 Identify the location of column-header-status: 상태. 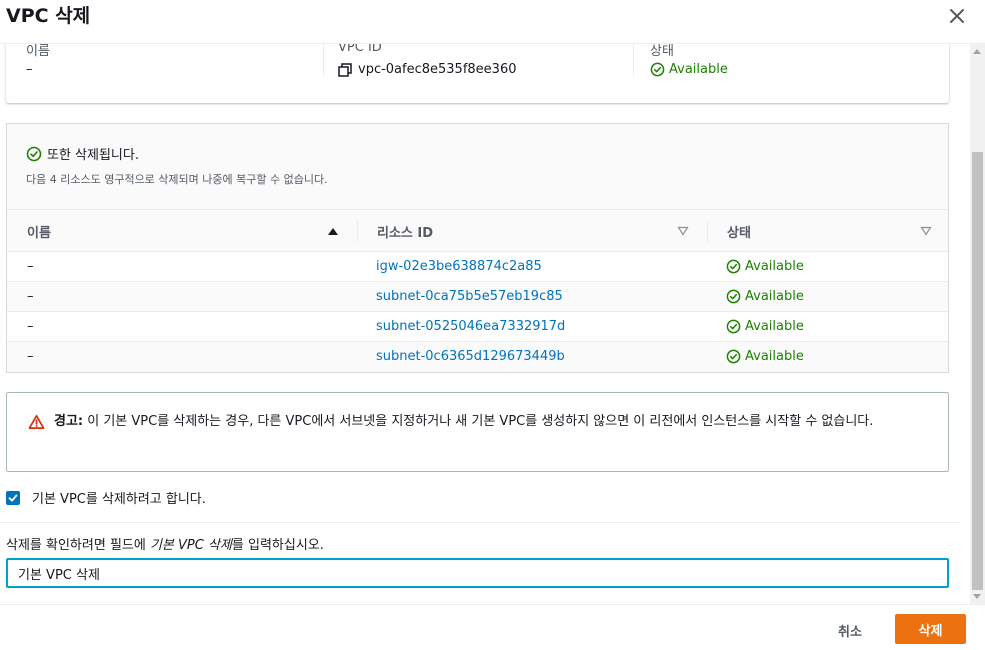
(739, 231).